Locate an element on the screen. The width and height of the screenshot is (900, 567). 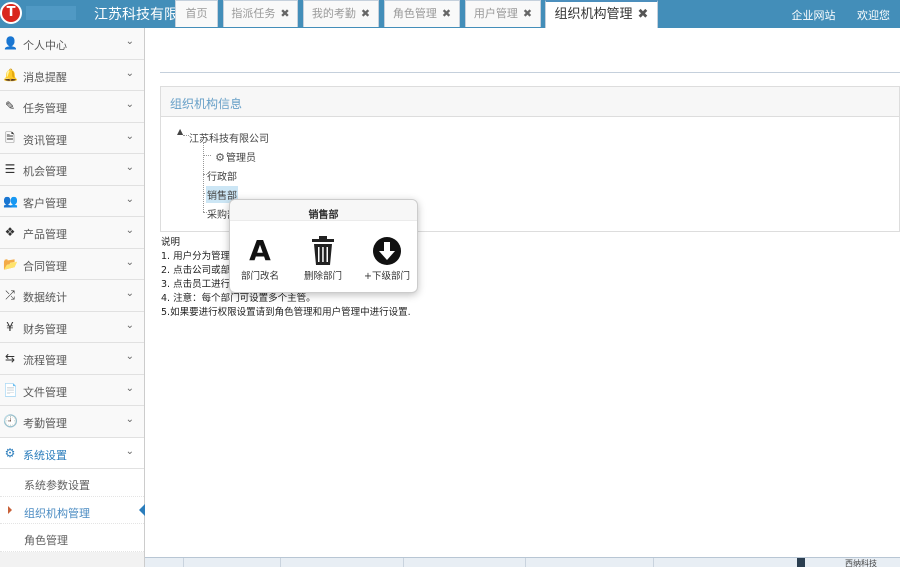
sidebar-item-tasks: ✎ 任务管理 ⌄ is located at coordinates (72, 107).